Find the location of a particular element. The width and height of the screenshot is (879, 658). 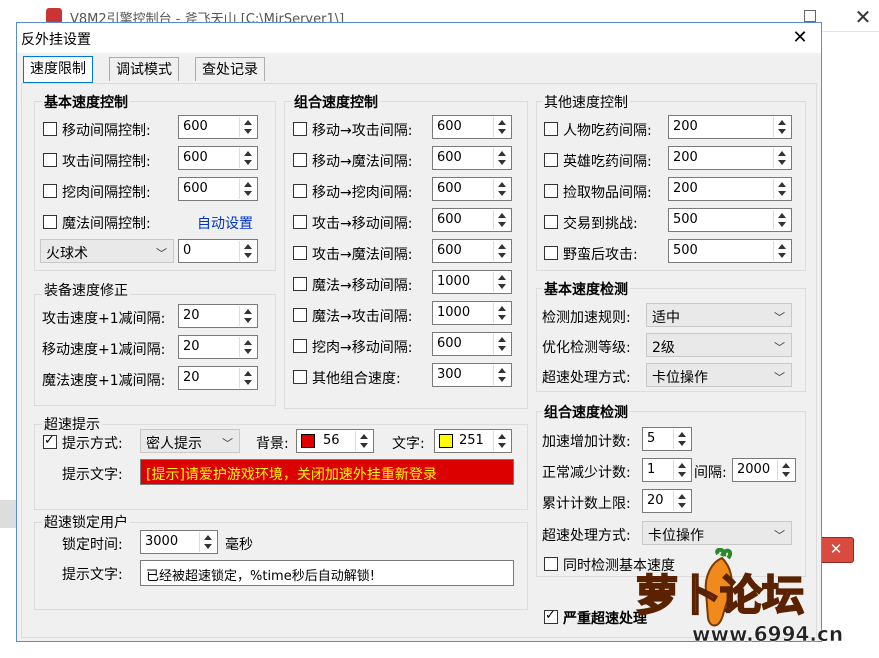

checkbox-pickup is located at coordinates (551, 191).